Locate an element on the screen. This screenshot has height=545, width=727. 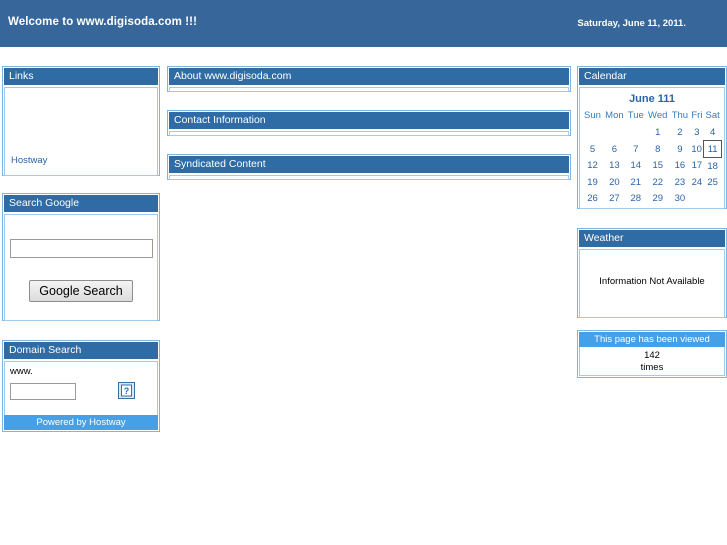
page-counter-panel: This page has been viewed 142 times is located at coordinates (652, 354).